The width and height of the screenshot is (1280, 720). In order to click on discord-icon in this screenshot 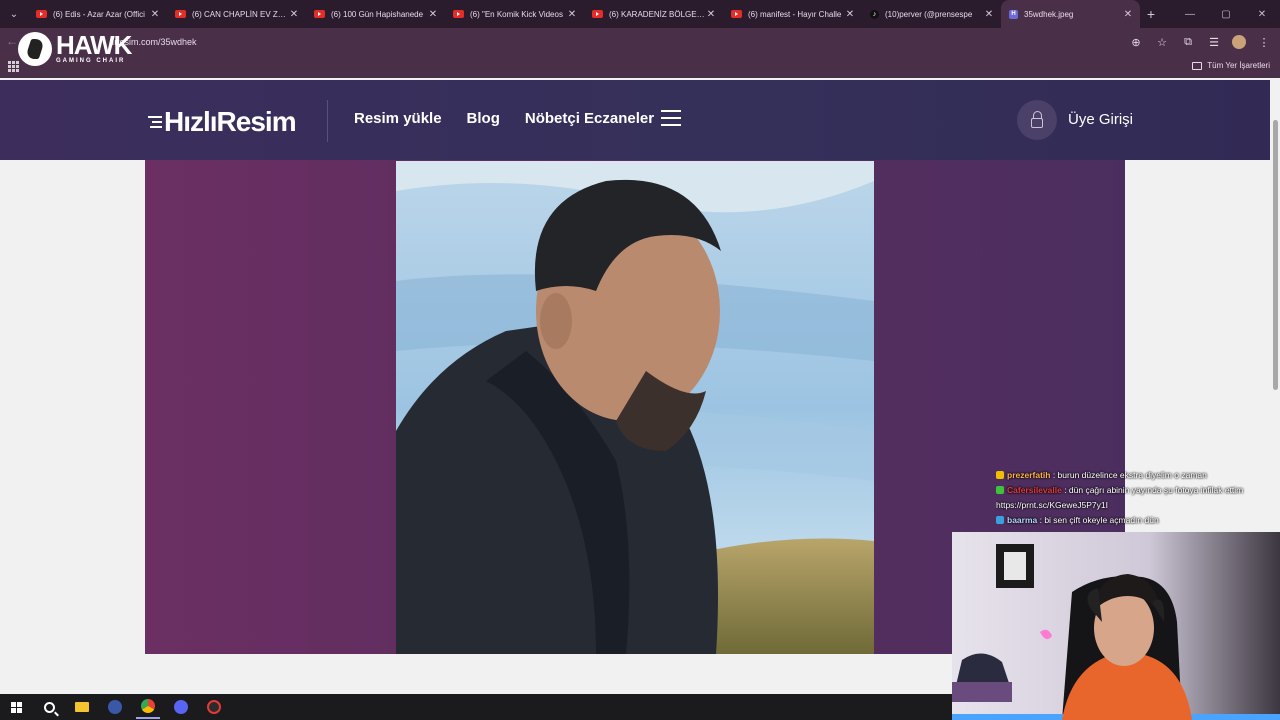, I will do `click(181, 707)`.